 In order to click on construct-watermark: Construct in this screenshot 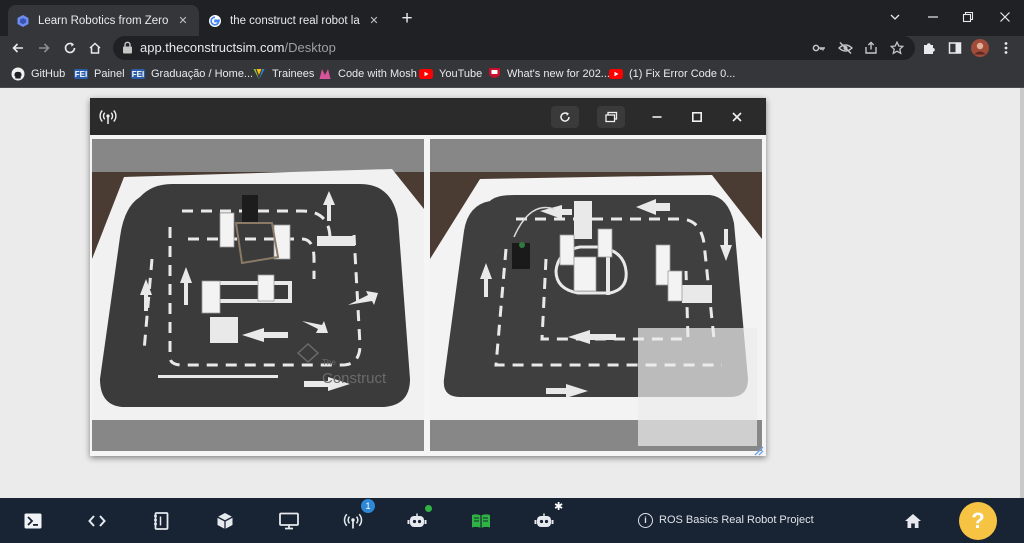, I will do `click(354, 378)`.